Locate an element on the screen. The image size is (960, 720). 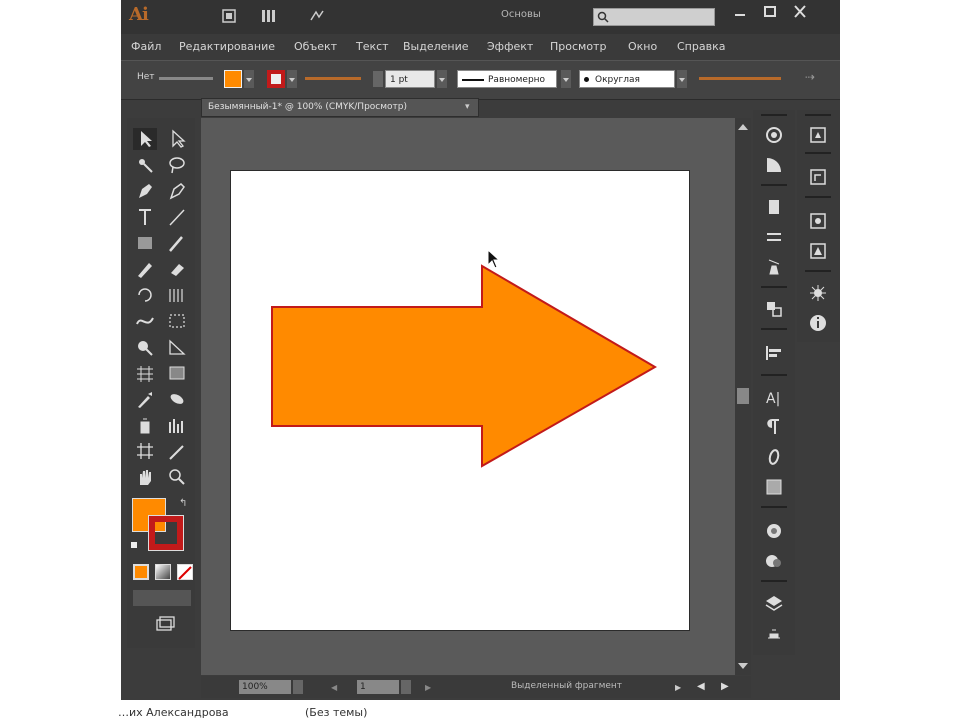
tab-close-icon: ▾ is located at coordinates (467, 107).